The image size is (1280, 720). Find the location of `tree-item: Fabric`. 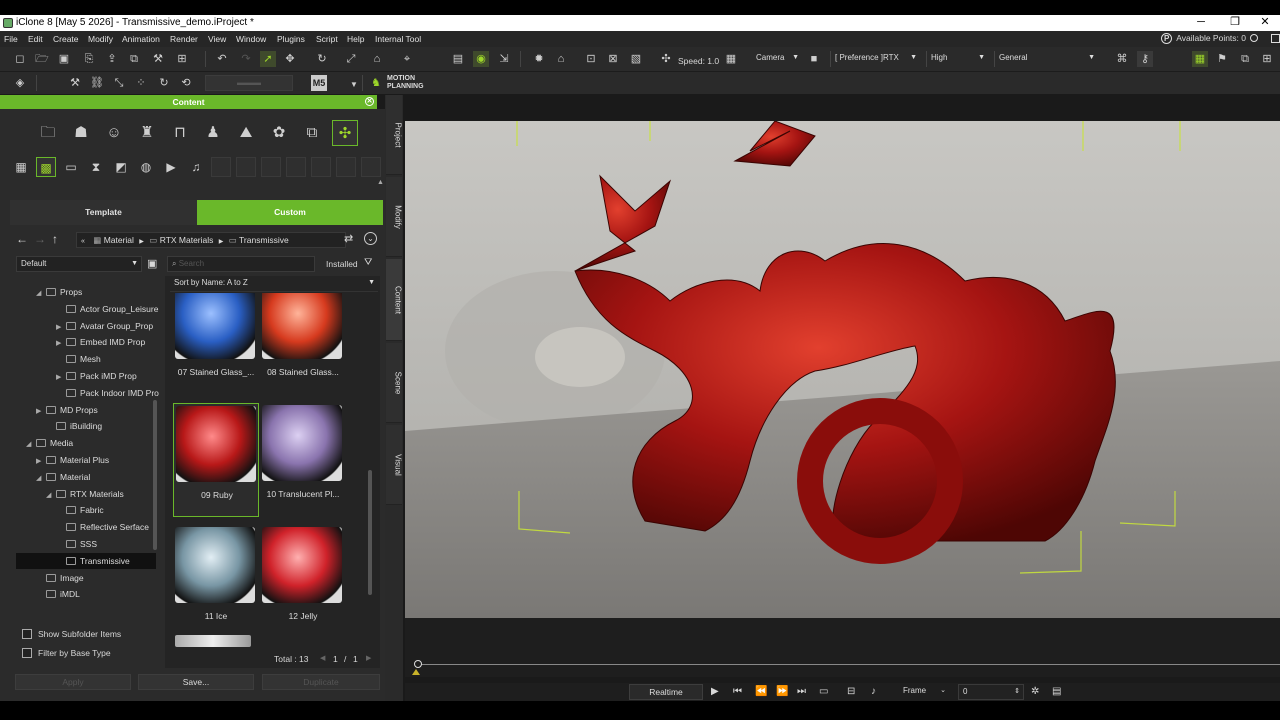

tree-item: Fabric is located at coordinates (60, 510).